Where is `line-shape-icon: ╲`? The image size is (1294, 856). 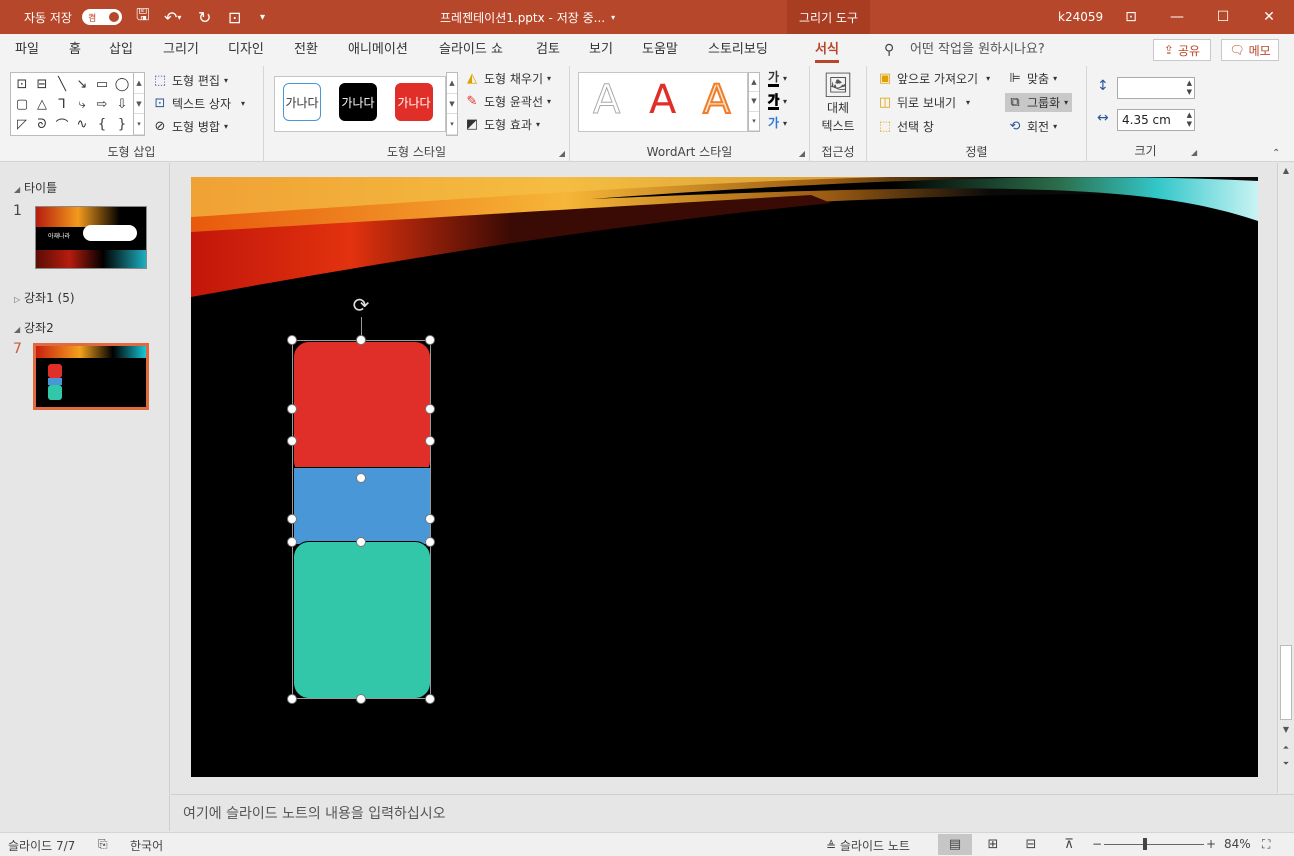
line-shape-icon: ╲ is located at coordinates (62, 84).